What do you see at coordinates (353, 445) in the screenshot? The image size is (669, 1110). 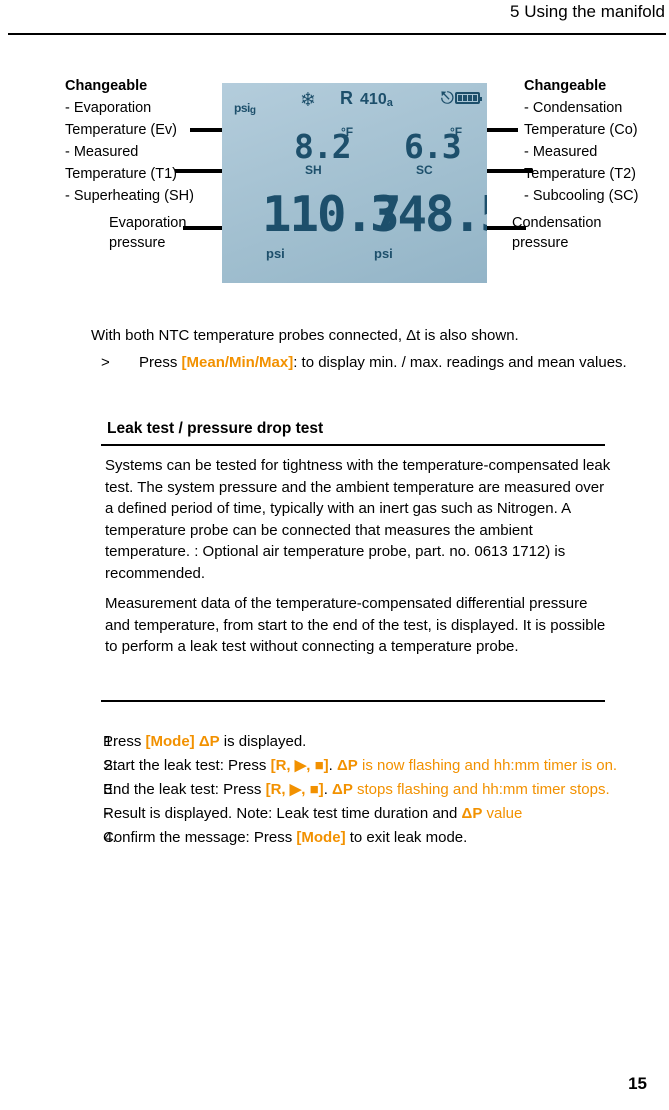 I see `section-heading-divider` at bounding box center [353, 445].